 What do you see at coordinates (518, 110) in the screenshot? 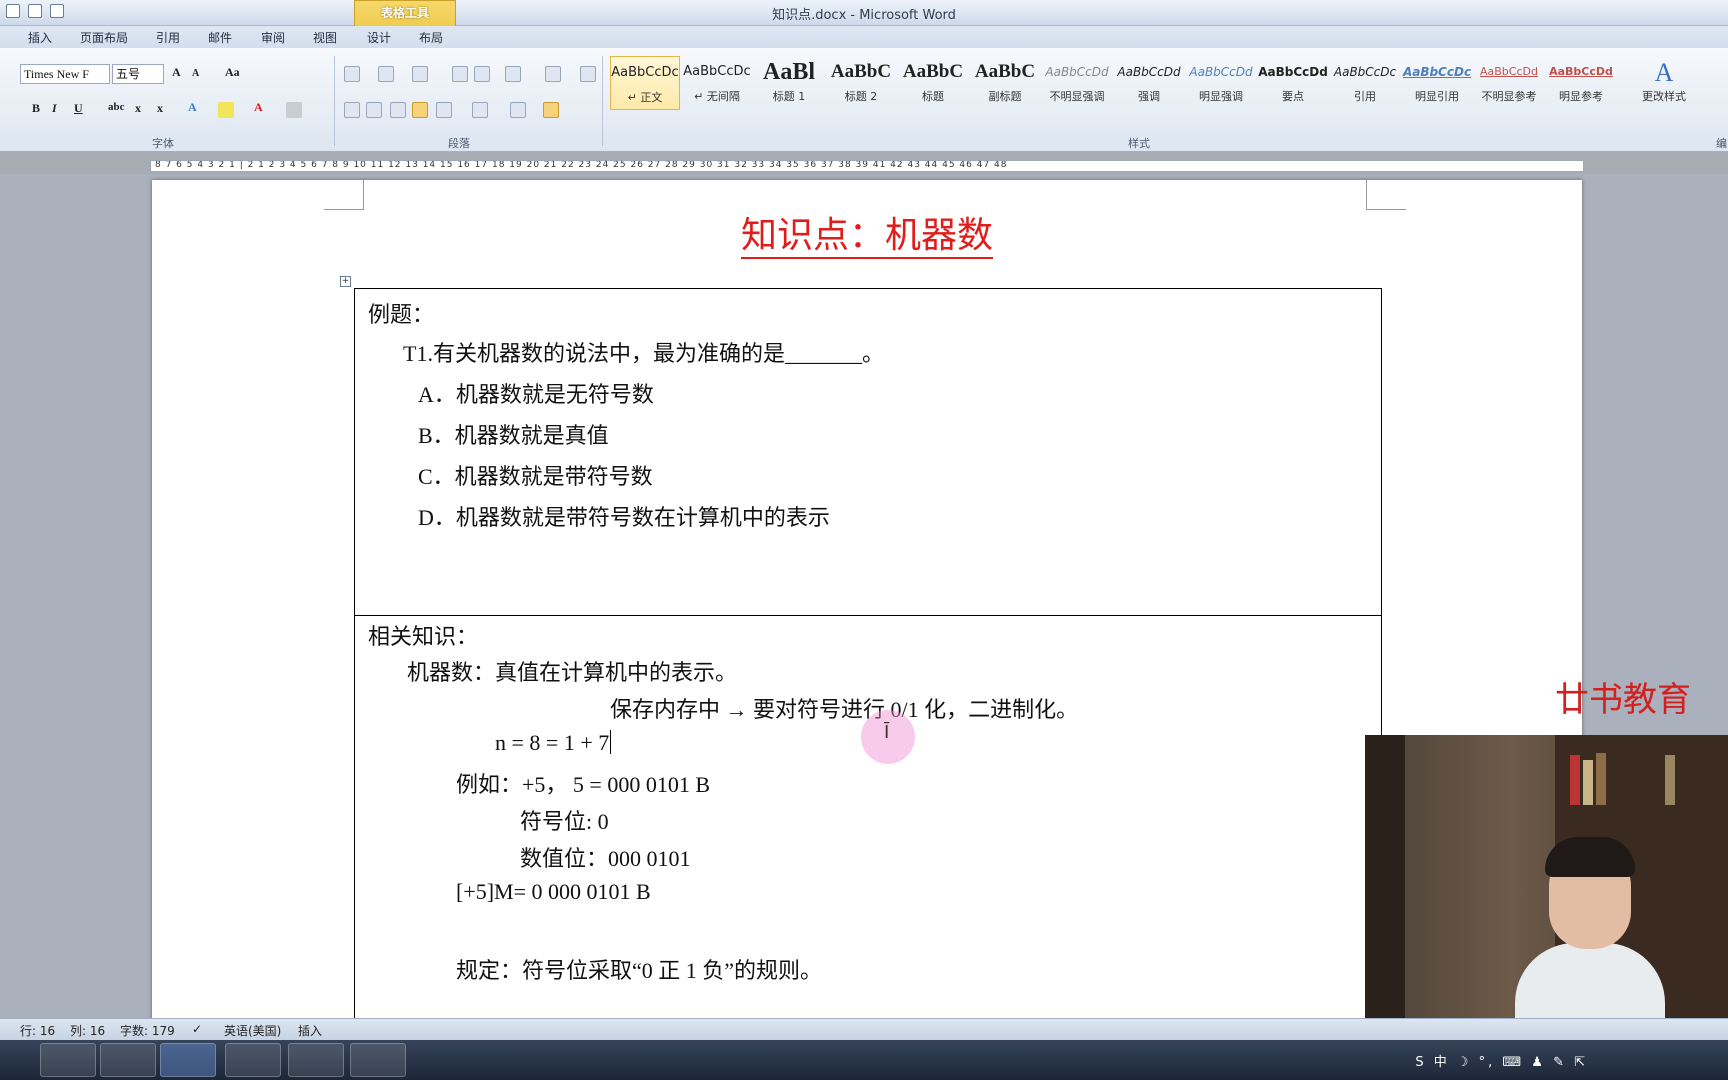
I see `shading-icon` at bounding box center [518, 110].